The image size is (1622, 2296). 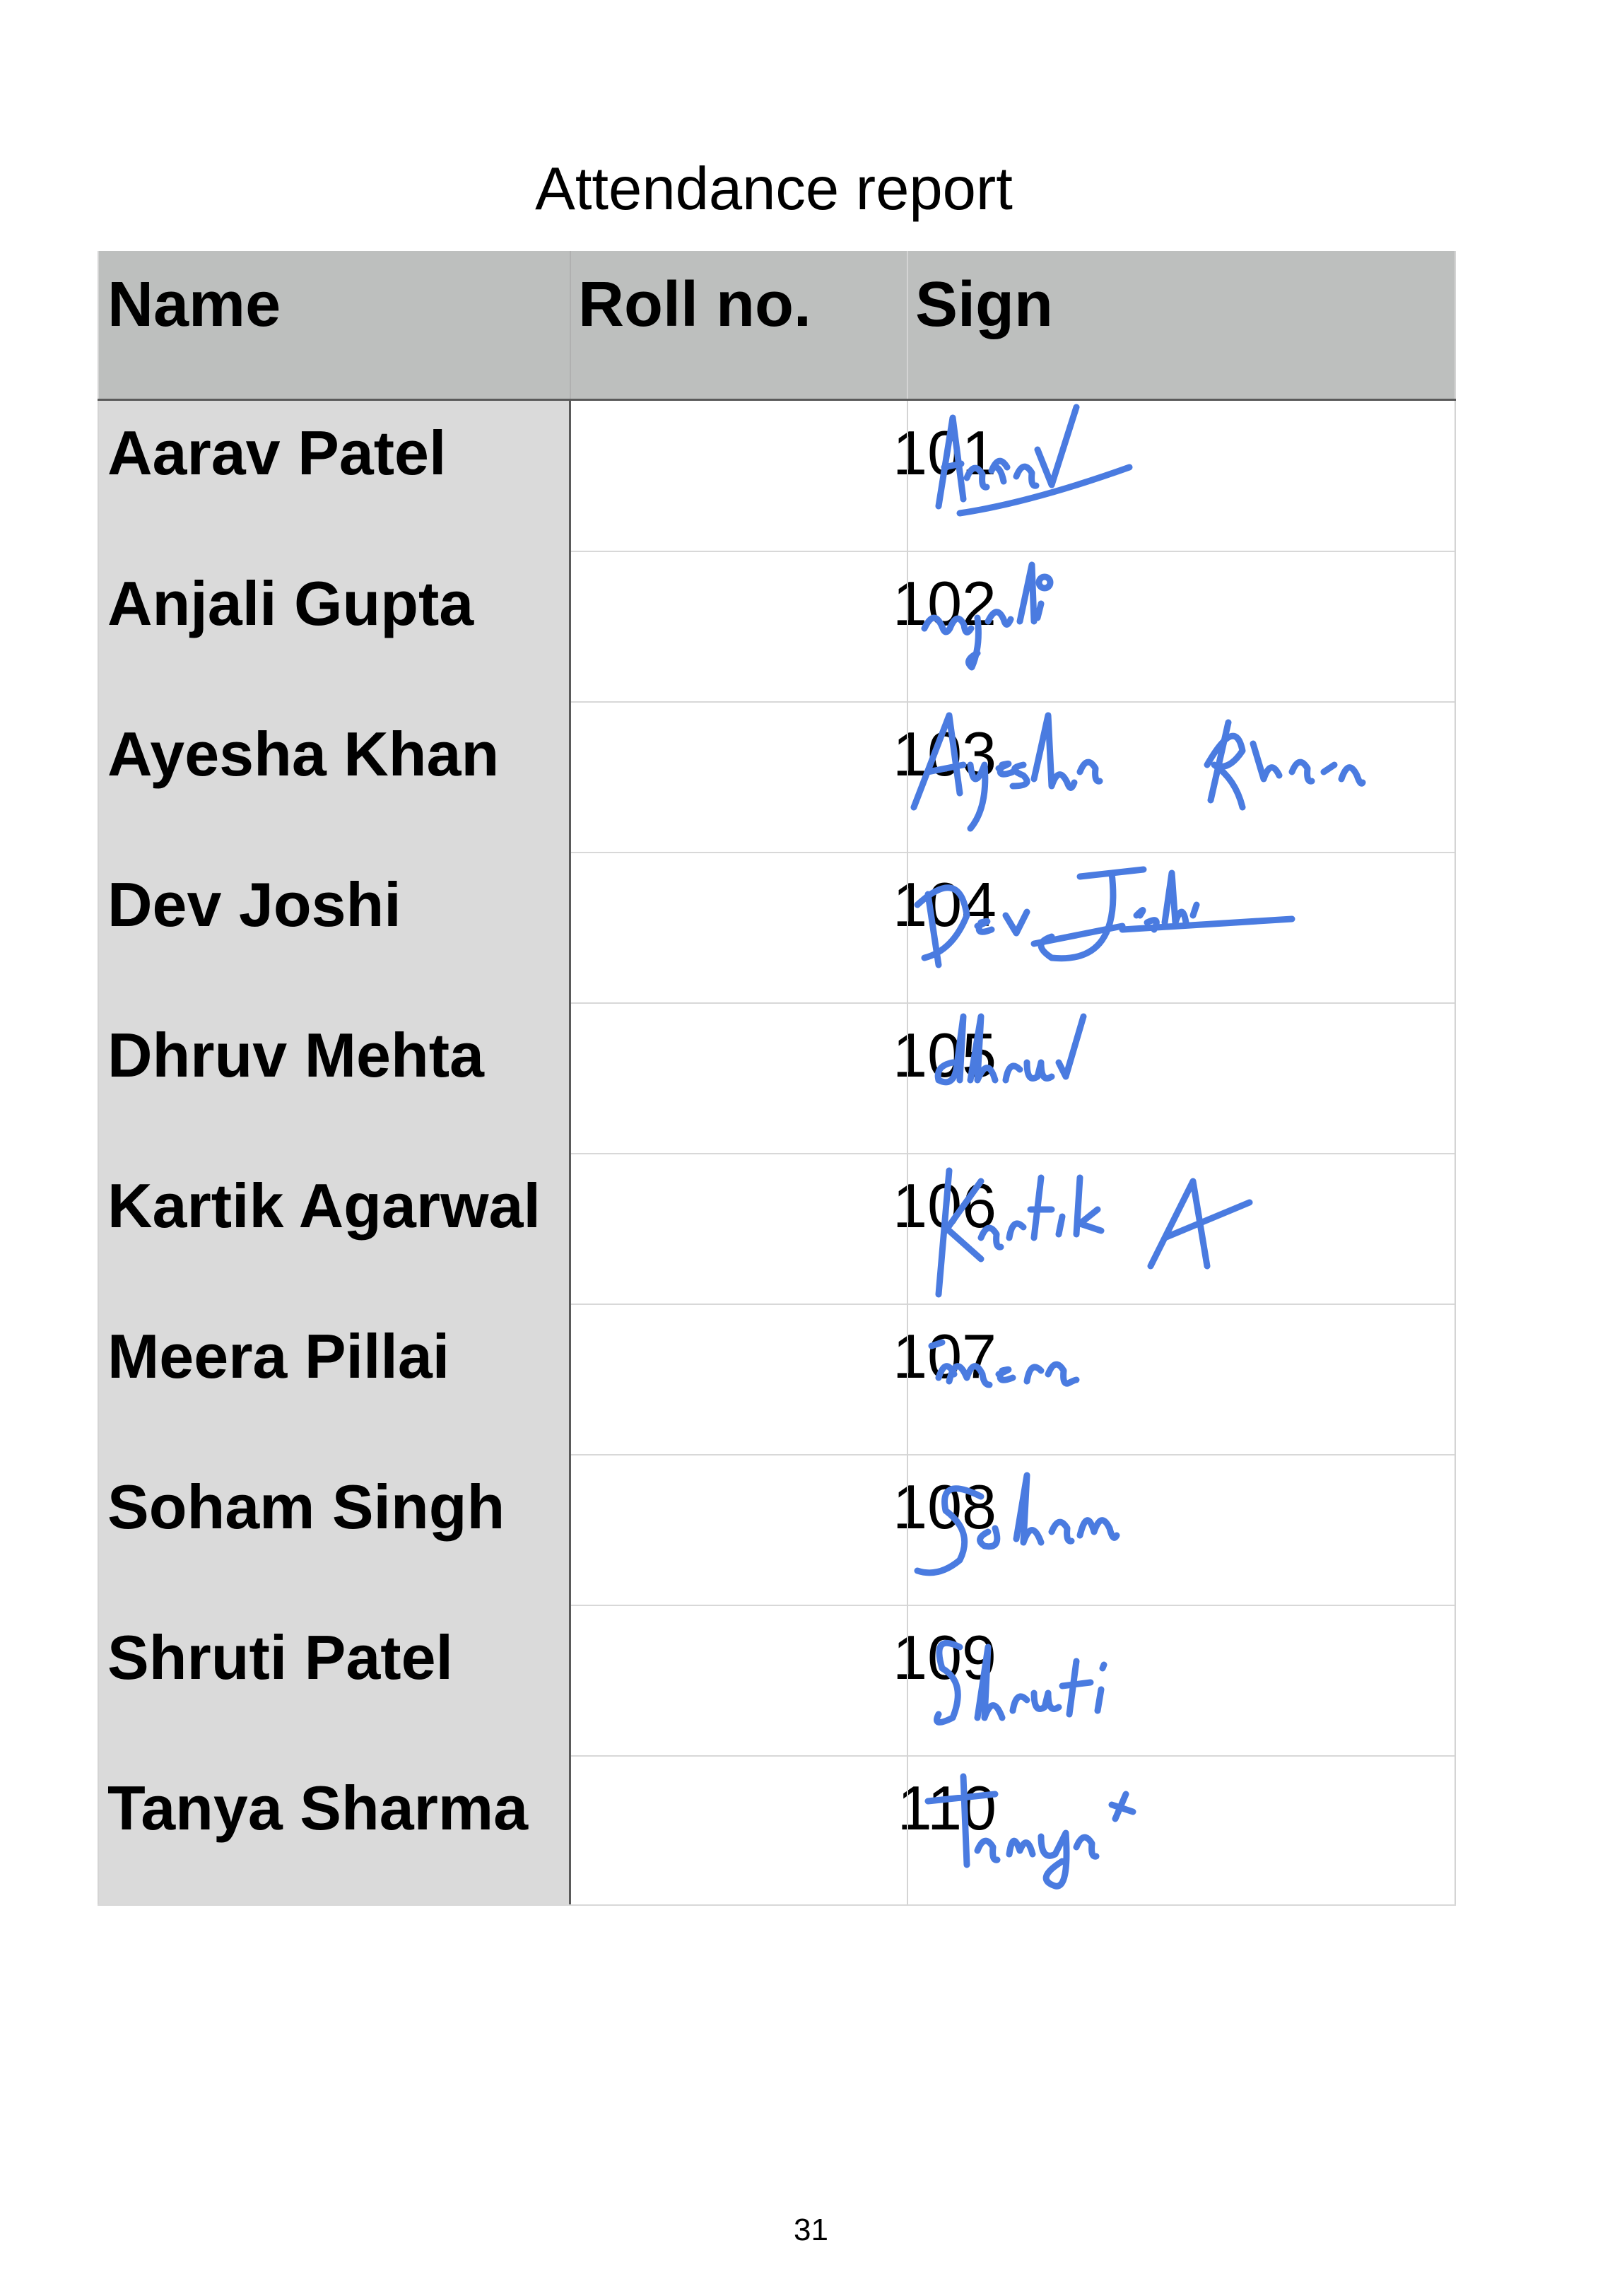 I want to click on table-row: Tanya Sharma 110, so click(x=777, y=1830).